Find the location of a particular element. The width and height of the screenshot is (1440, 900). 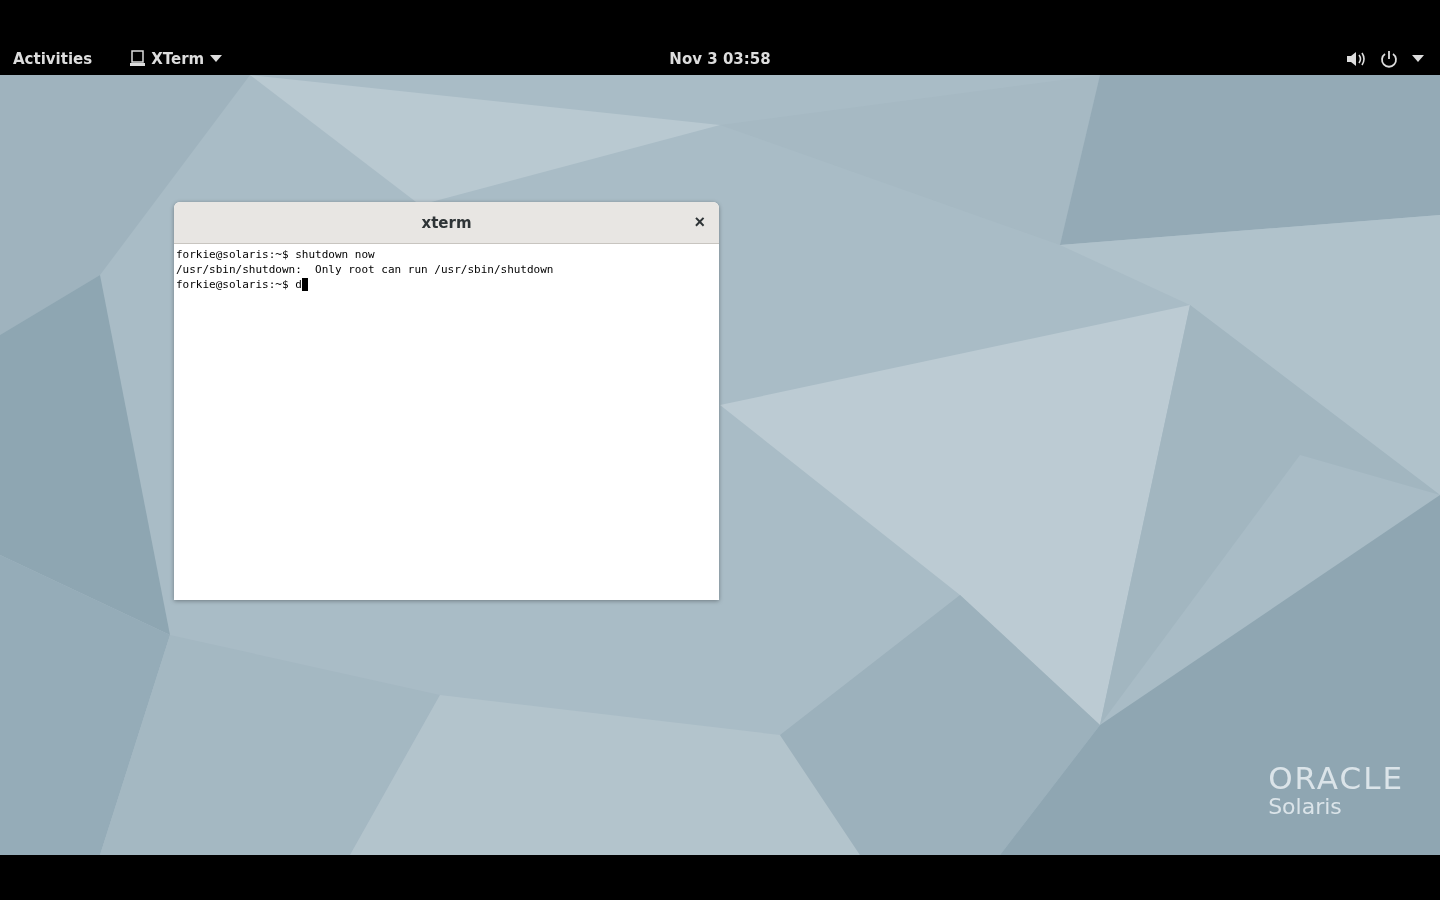

product-name: Solaris is located at coordinates (1305, 807).